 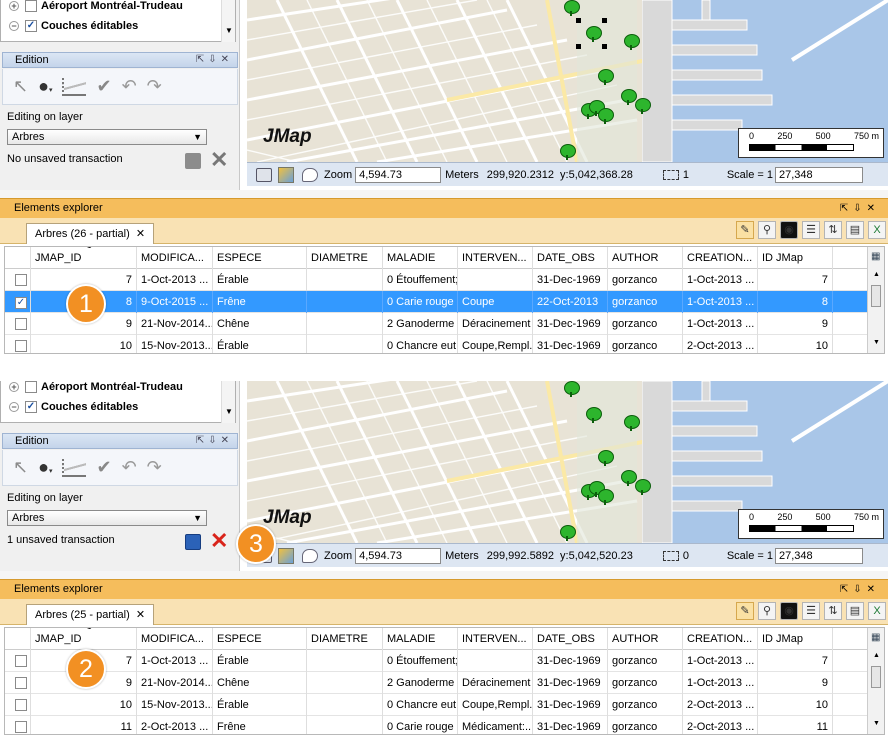 I want to click on expand-icon: +, so click(x=14, y=6).